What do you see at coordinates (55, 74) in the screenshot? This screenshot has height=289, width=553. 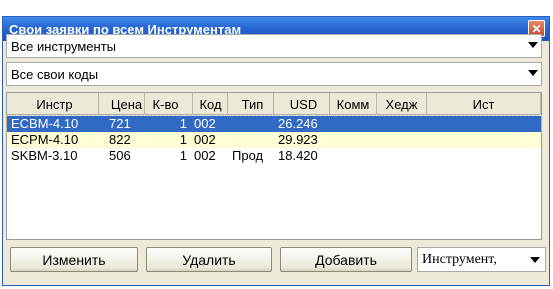 I see `codes-filter-value: Все свои коды` at bounding box center [55, 74].